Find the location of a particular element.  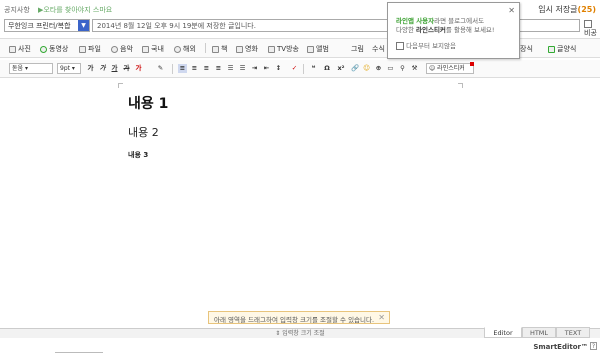

book-icon is located at coordinates (215, 49).